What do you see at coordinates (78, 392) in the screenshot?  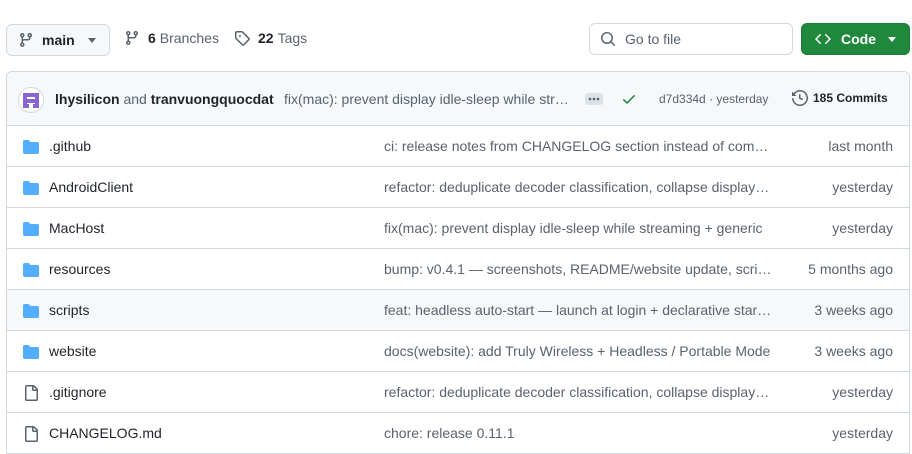 I see `file-name-link: .gitignore` at bounding box center [78, 392].